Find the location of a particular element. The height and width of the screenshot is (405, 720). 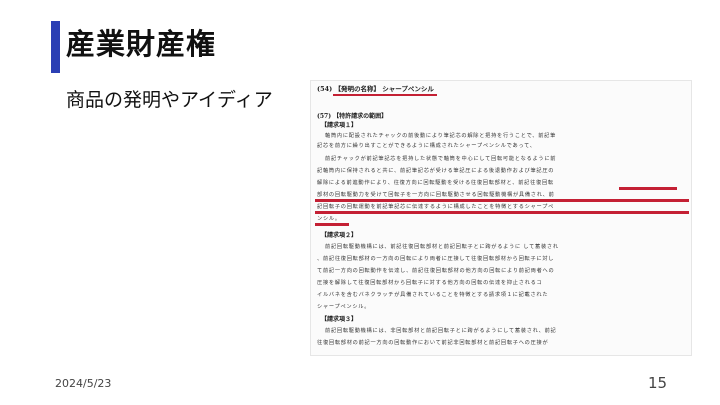

claim3-line: 前記回転駆動機構には、非回転部材と前記回転子とに跨がるようにして蓄装され、前記 is located at coordinates (441, 331).